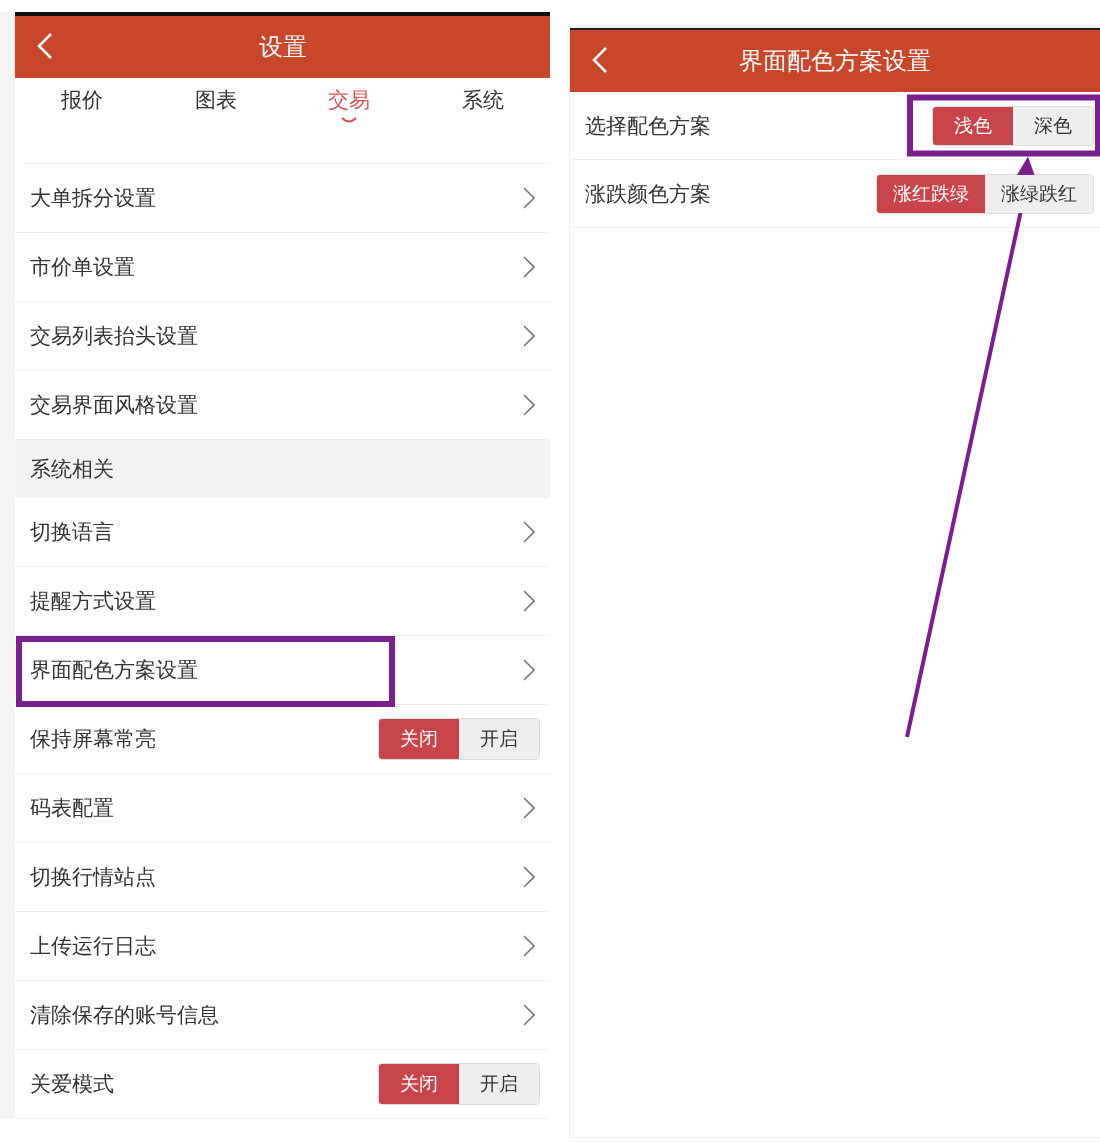 The height and width of the screenshot is (1142, 1100). What do you see at coordinates (349, 120) in the screenshot?
I see `tab-indicator-icon` at bounding box center [349, 120].